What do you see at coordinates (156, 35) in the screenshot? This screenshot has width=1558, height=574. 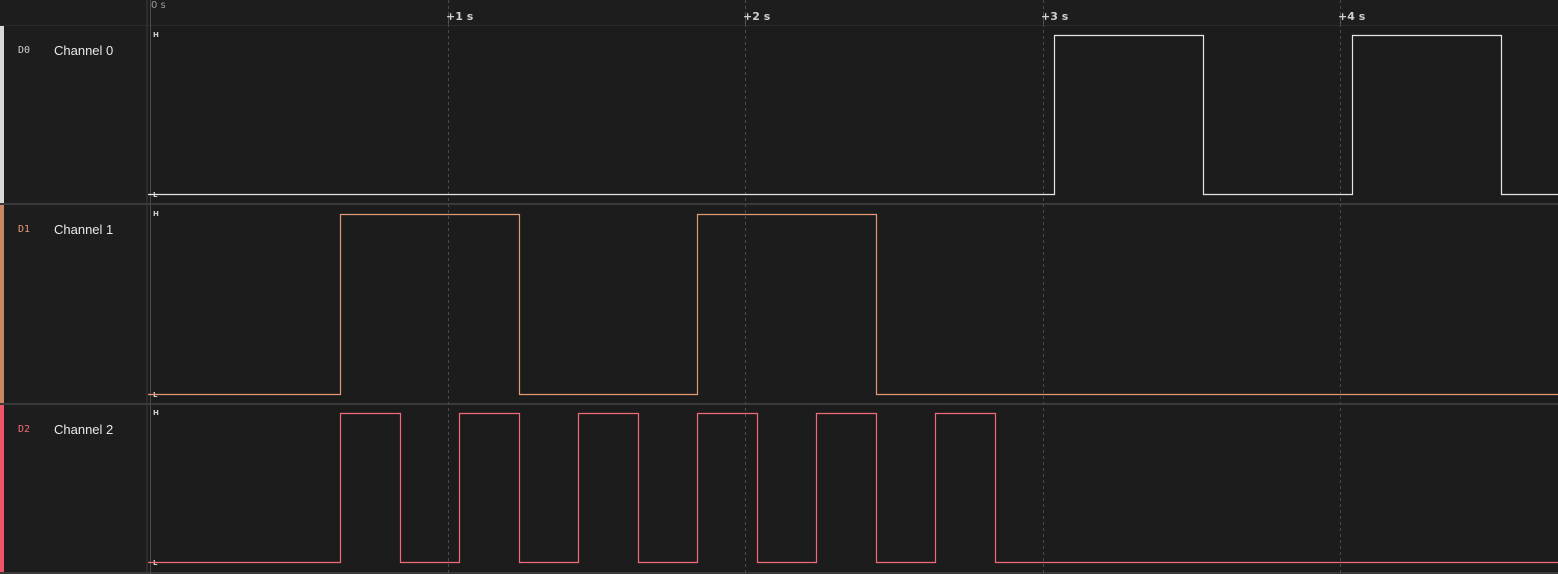 I see `level-high-marker-d0: H` at bounding box center [156, 35].